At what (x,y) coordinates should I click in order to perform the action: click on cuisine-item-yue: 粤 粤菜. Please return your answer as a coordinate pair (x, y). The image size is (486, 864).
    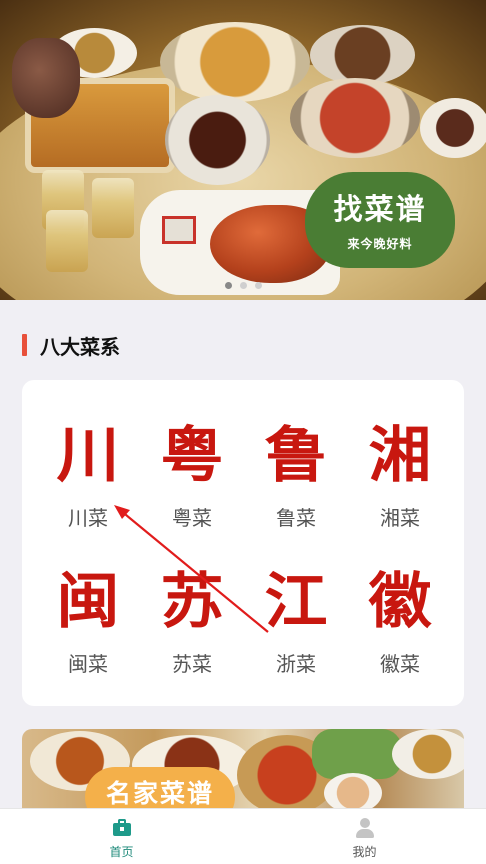
    Looking at the image, I should click on (192, 473).